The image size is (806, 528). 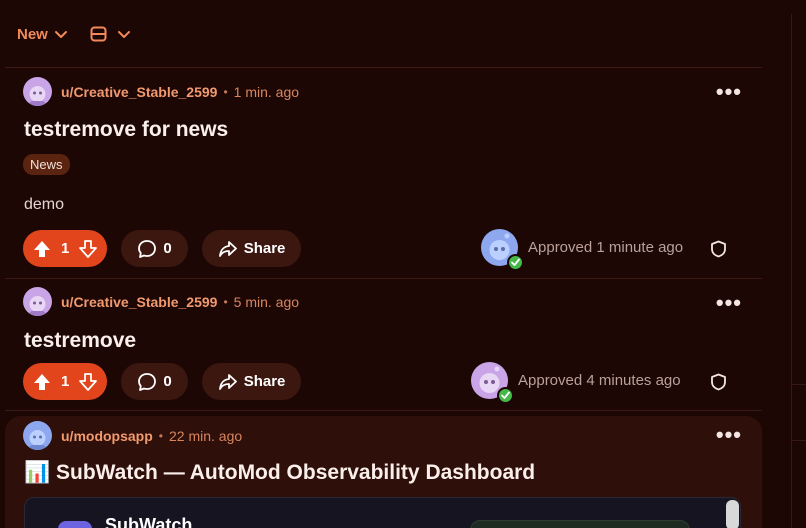 I want to click on post-time: 5 min. ago, so click(x=266, y=301).